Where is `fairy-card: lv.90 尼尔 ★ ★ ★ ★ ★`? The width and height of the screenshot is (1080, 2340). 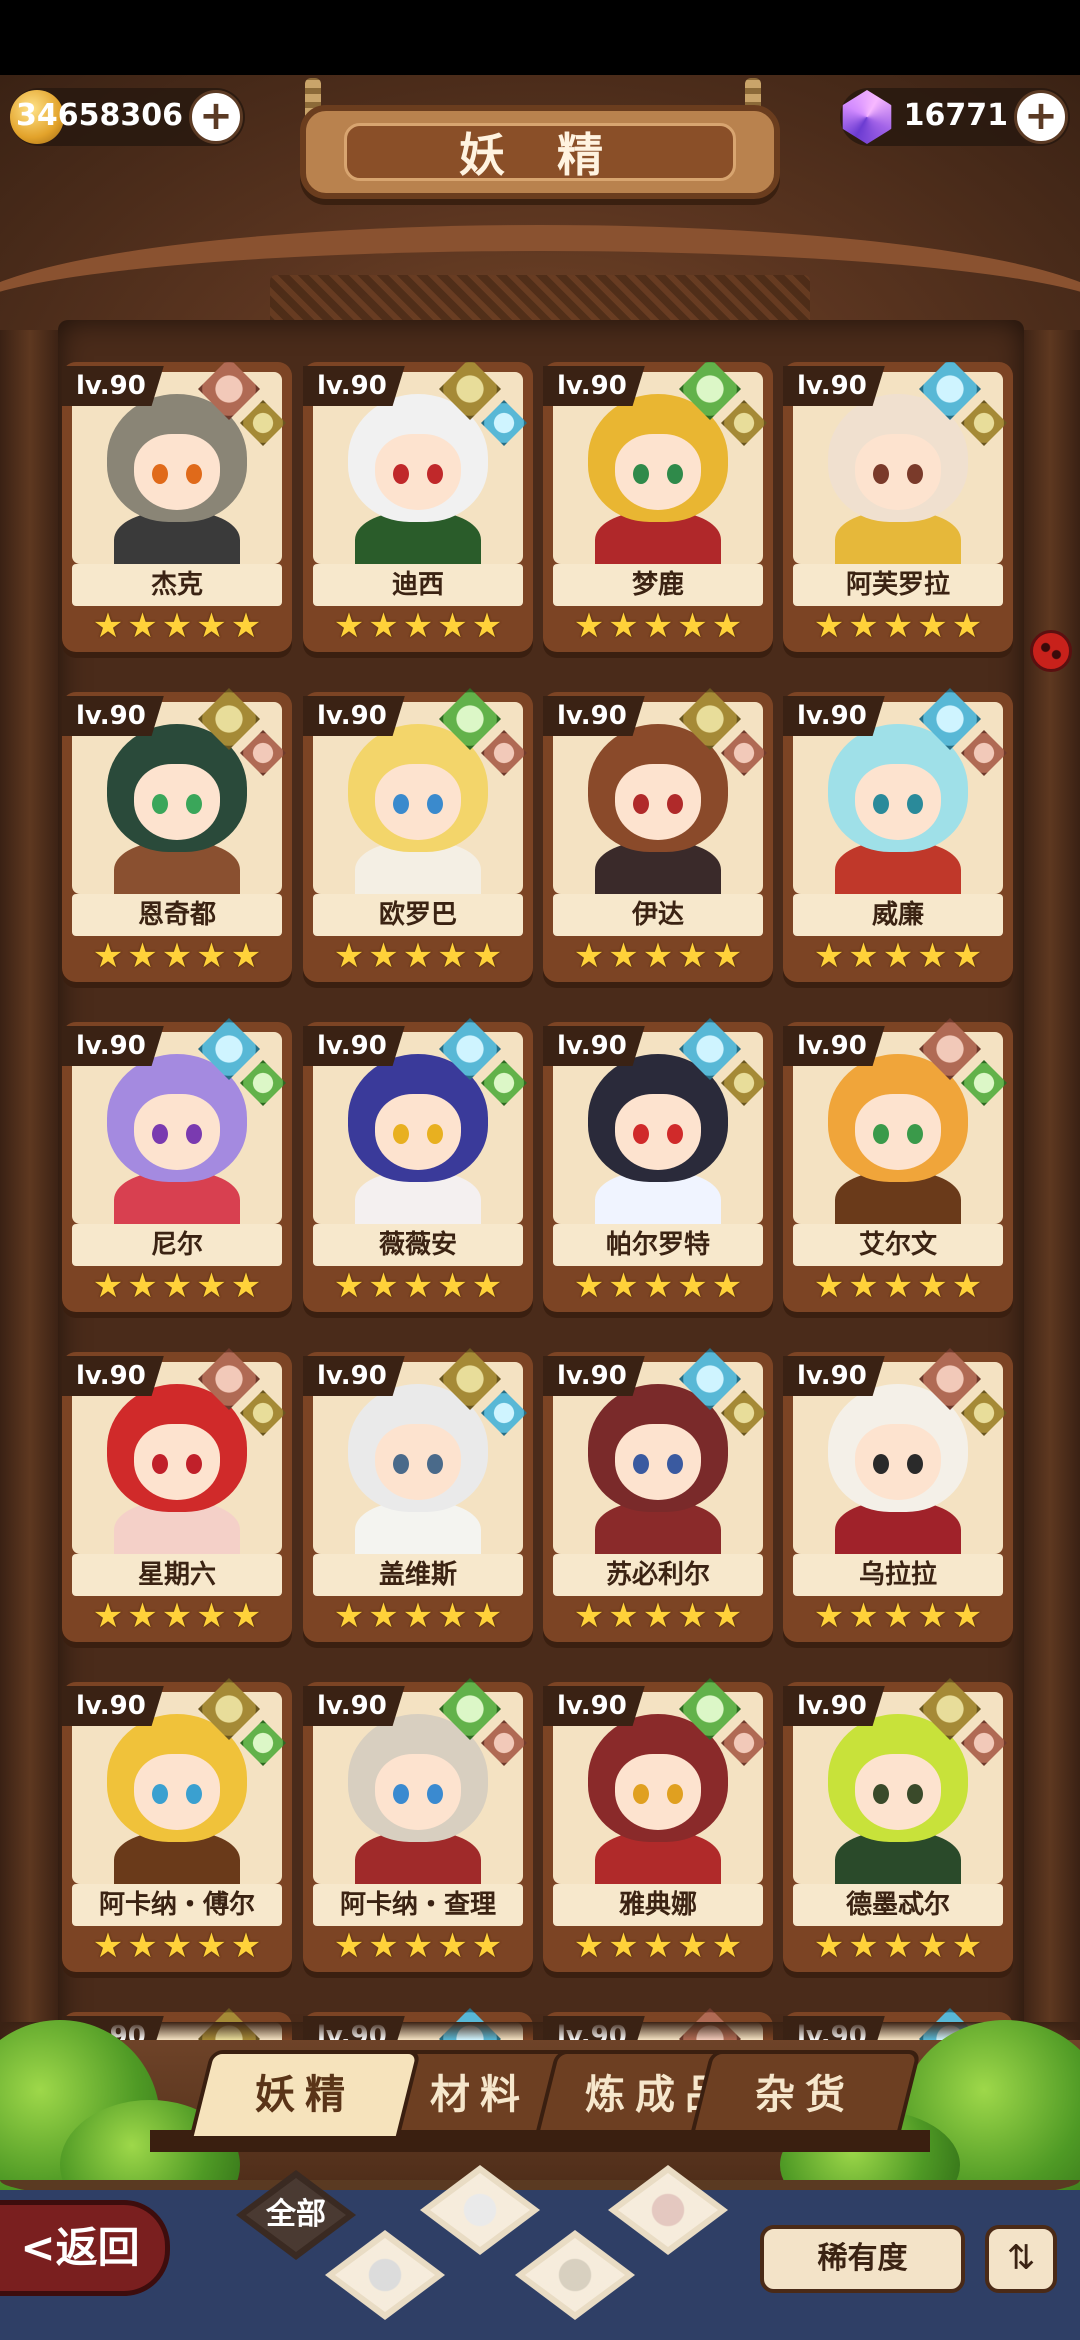 fairy-card: lv.90 尼尔 ★ ★ ★ ★ ★ is located at coordinates (177, 1169).